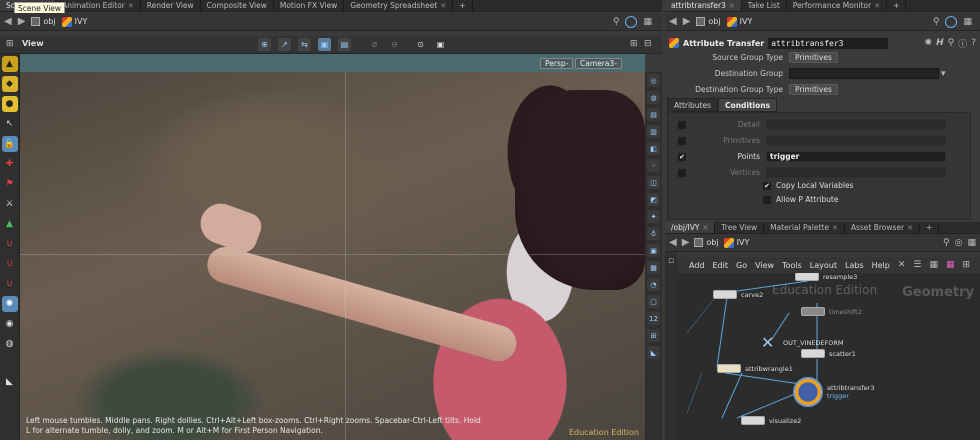  What do you see at coordinates (708, 21) in the screenshot?
I see `path-obj: obj` at bounding box center [708, 21].